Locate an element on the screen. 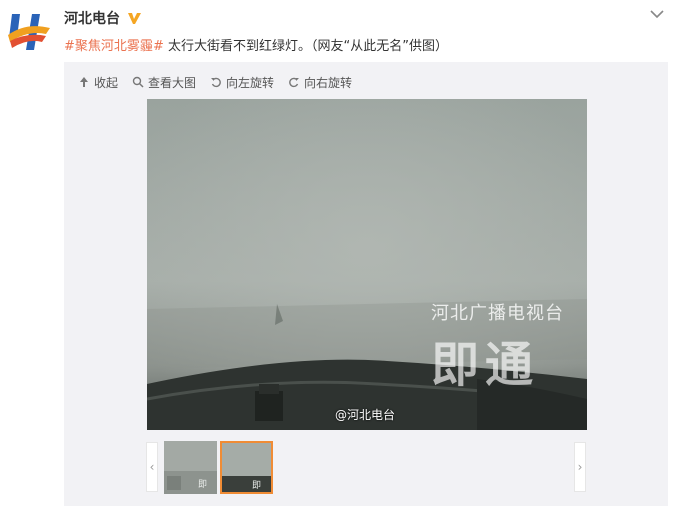 This screenshot has width=678, height=510. chevron-right-icon: › is located at coordinates (580, 467).